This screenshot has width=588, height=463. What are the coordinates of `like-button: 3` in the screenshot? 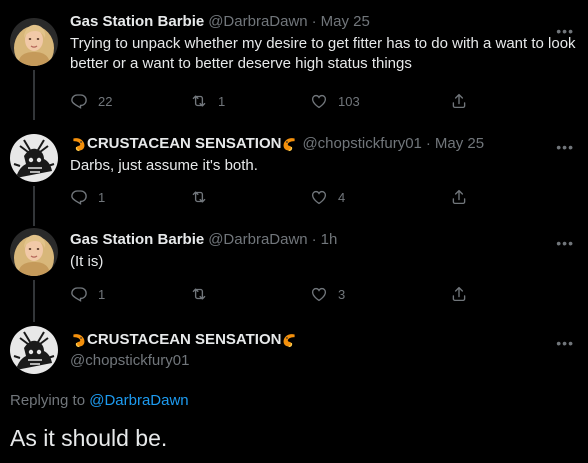 It's located at (370, 294).